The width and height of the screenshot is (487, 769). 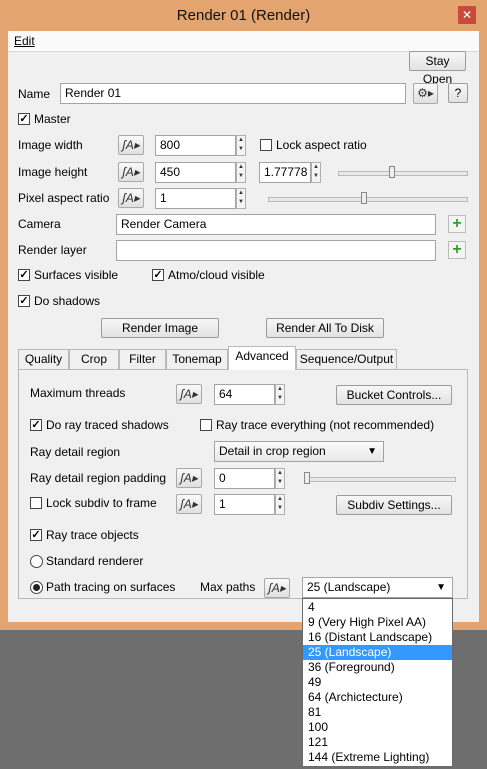 What do you see at coordinates (325, 425) in the screenshot?
I see `ray-trace-everything-label: Ray trace everything (not recommended)` at bounding box center [325, 425].